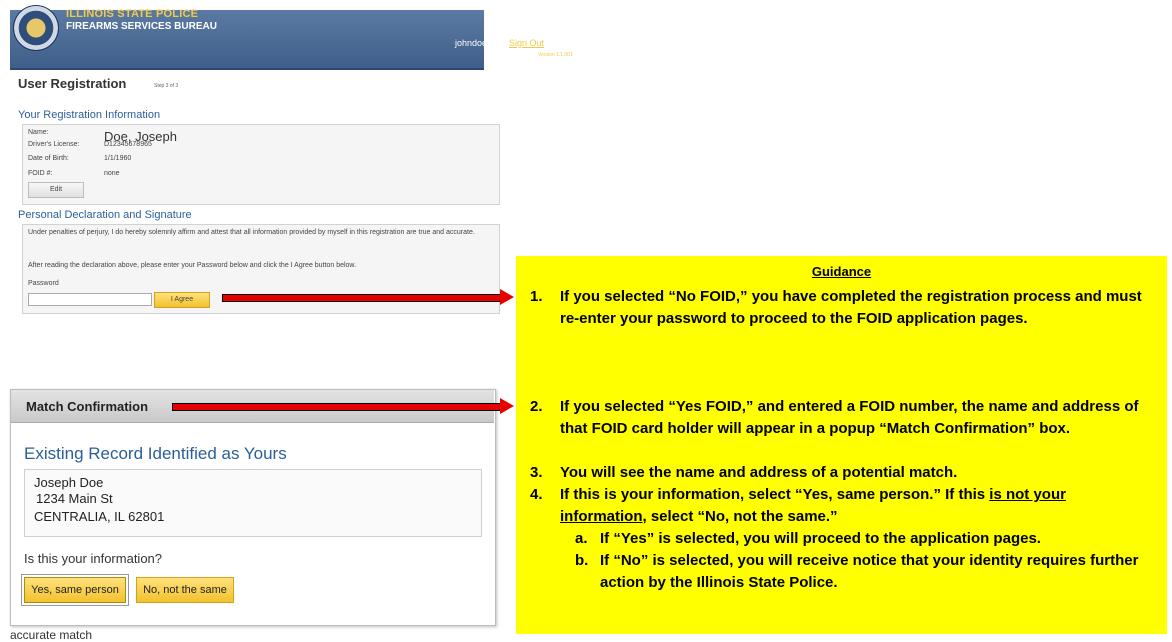  What do you see at coordinates (132, 14) in the screenshot?
I see `agency-name: ILLINOIS STATE POLICE` at bounding box center [132, 14].